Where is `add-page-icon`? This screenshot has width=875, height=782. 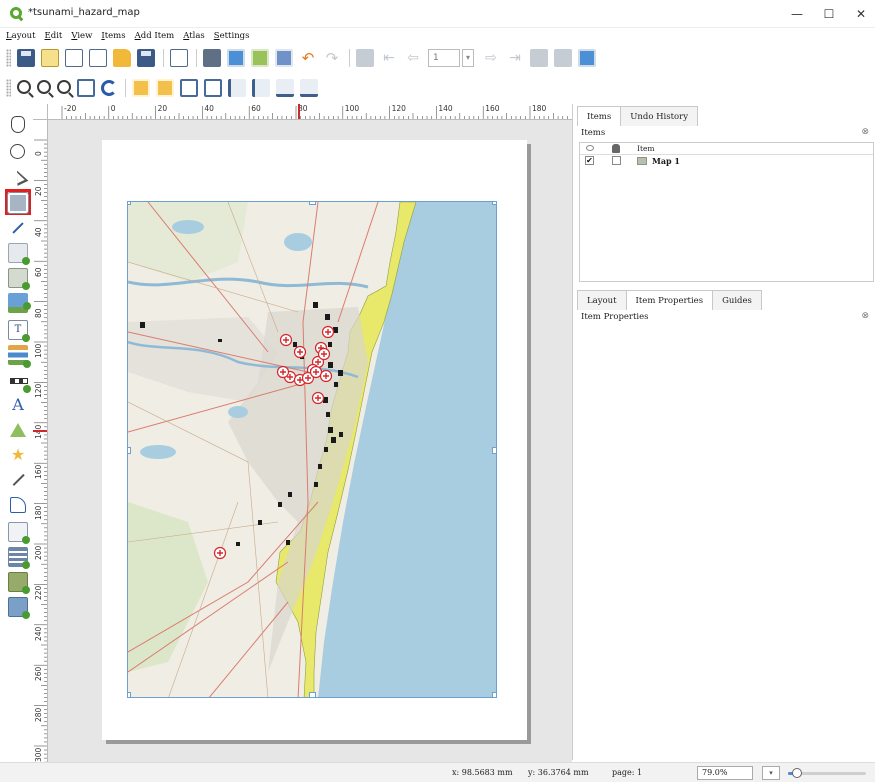
add-page-icon is located at coordinates (19, 254).